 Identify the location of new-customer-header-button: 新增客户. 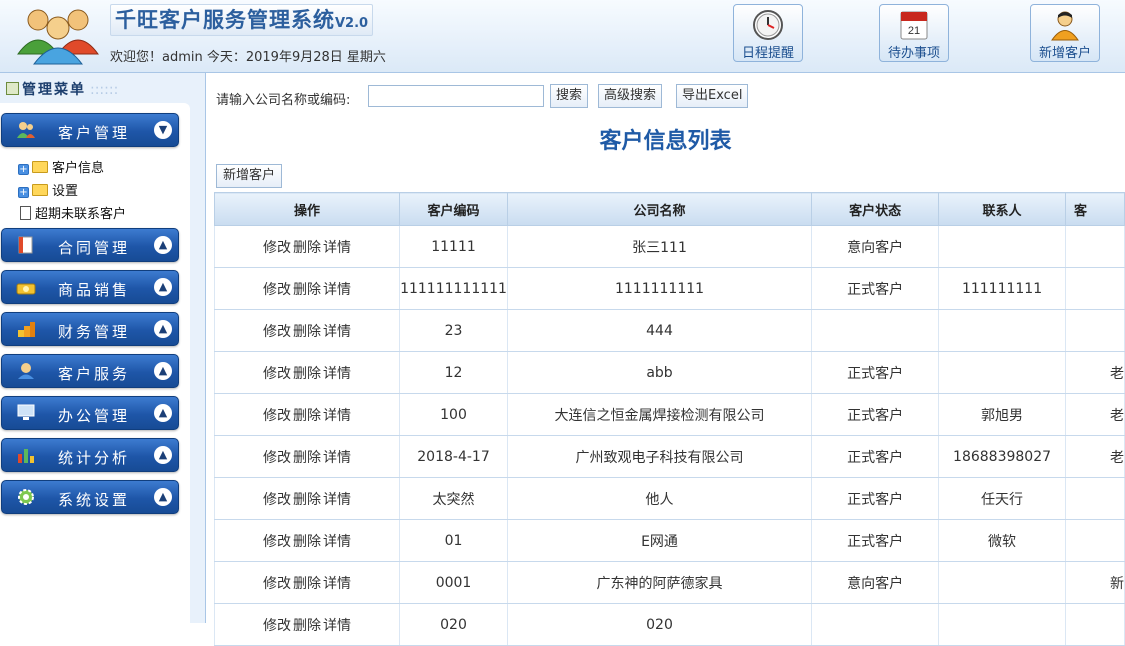
(1065, 33).